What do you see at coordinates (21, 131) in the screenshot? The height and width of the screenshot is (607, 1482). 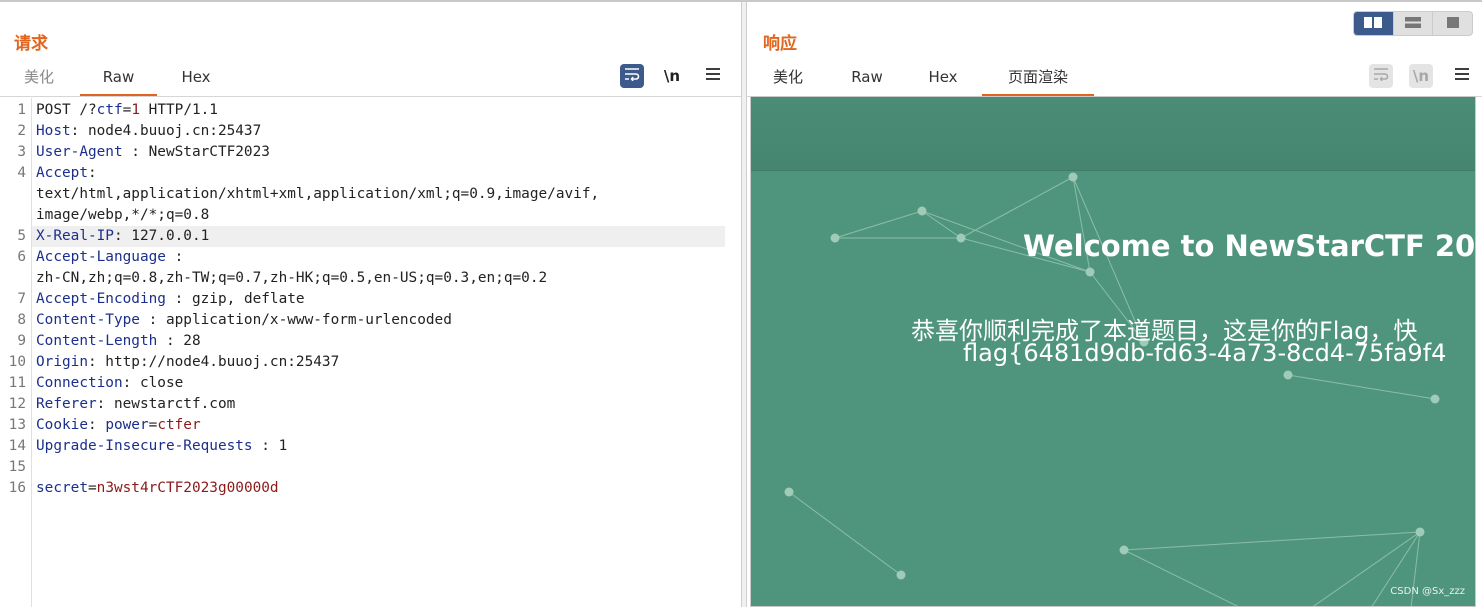 I see `line-number: 2` at bounding box center [21, 131].